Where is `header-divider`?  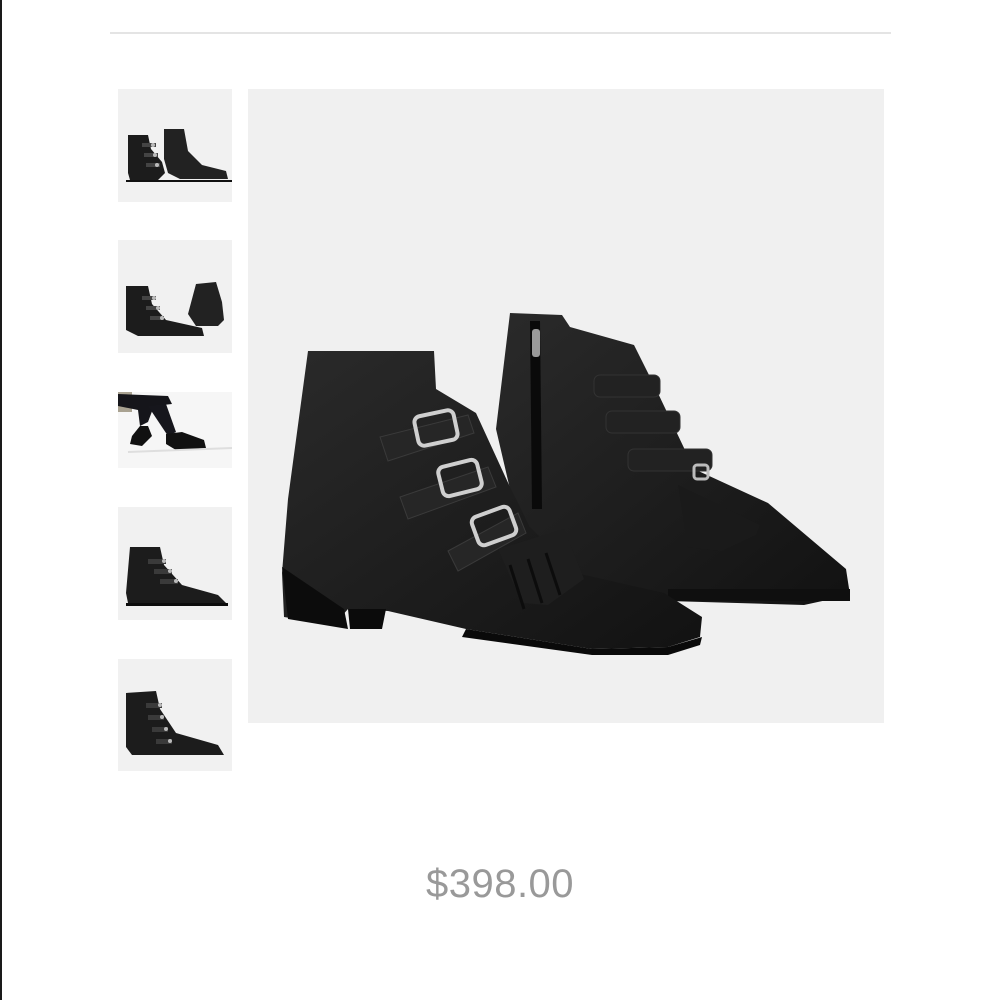 header-divider is located at coordinates (500, 33).